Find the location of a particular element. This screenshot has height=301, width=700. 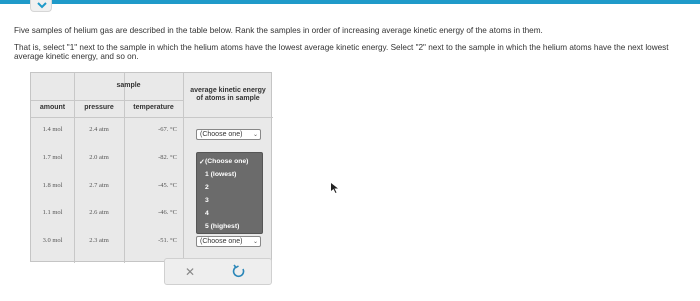

header-temperature: temperature is located at coordinates (153, 107).